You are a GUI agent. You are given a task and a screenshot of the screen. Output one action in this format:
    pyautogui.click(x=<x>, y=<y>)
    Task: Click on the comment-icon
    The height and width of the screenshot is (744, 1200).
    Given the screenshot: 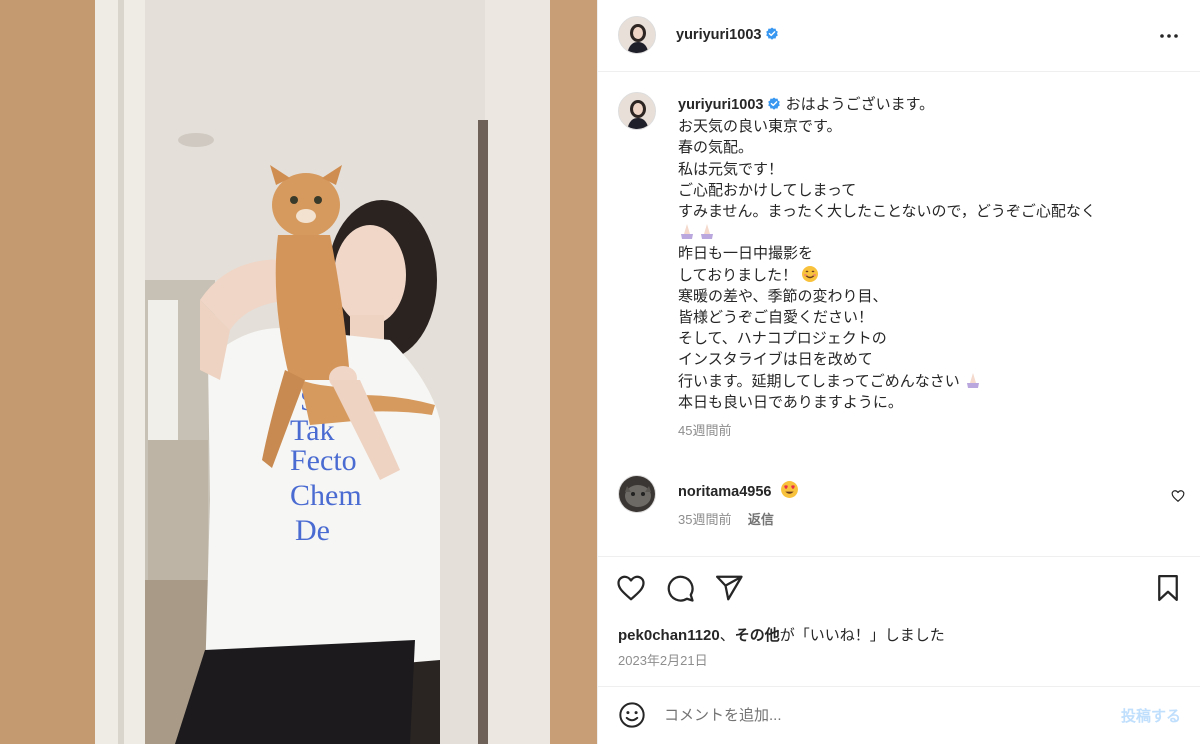 What is the action you would take?
    pyautogui.click(x=680, y=588)
    